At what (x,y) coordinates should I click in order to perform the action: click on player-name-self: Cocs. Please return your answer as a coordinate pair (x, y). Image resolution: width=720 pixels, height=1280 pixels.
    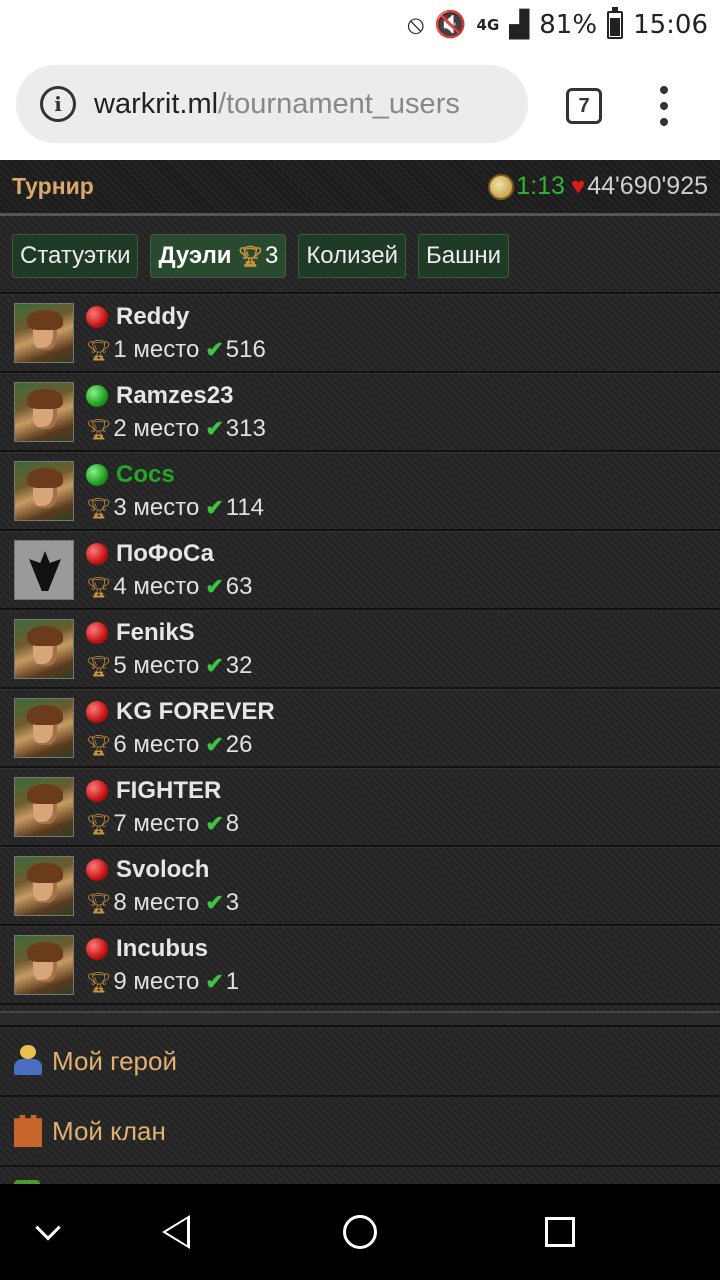
    Looking at the image, I should click on (145, 475).